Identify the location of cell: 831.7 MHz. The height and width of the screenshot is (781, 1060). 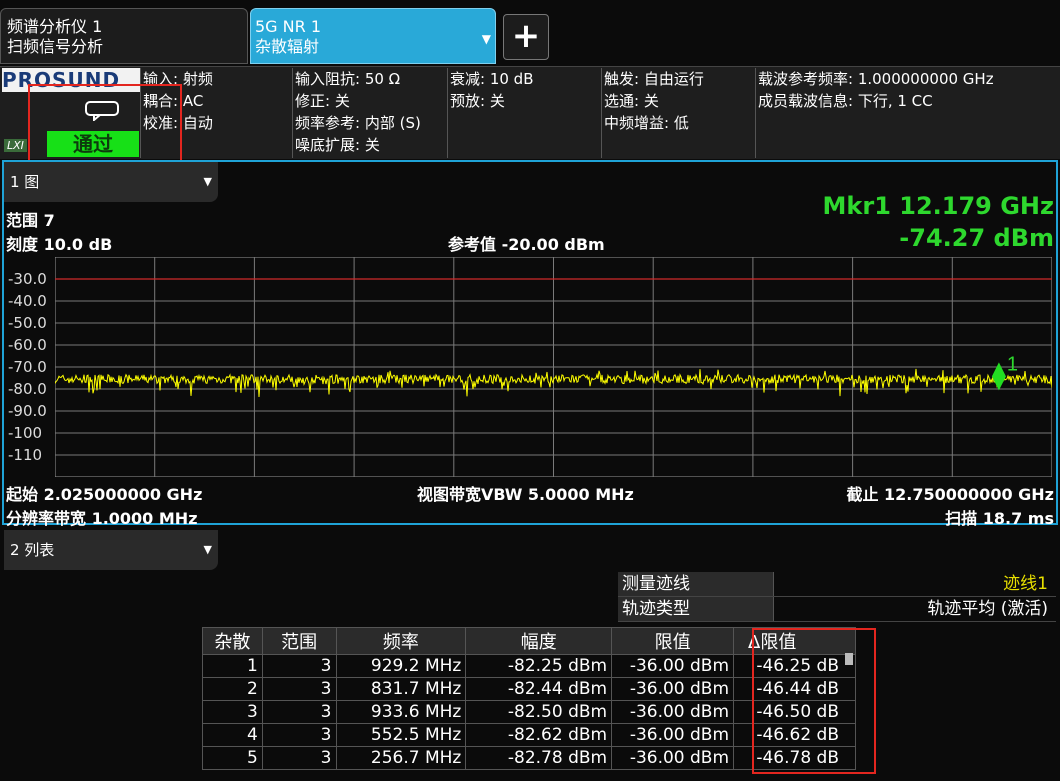
(401, 689).